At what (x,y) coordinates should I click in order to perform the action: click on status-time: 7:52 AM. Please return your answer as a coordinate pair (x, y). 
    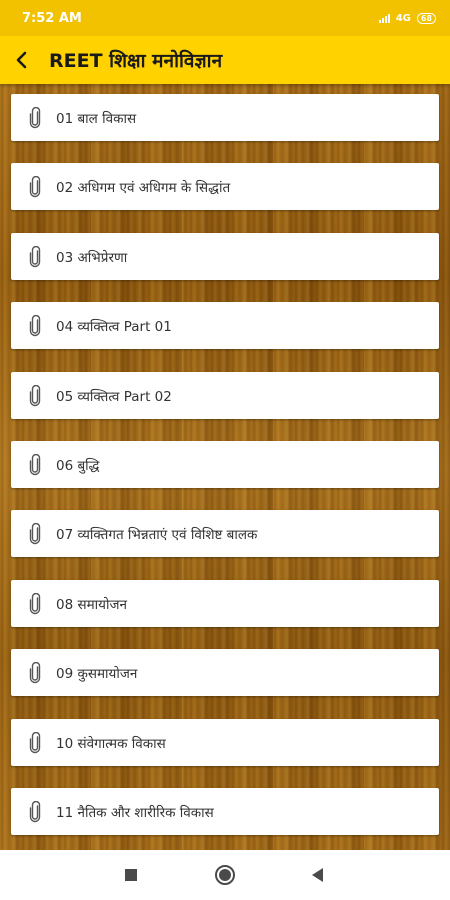
    Looking at the image, I should click on (52, 18).